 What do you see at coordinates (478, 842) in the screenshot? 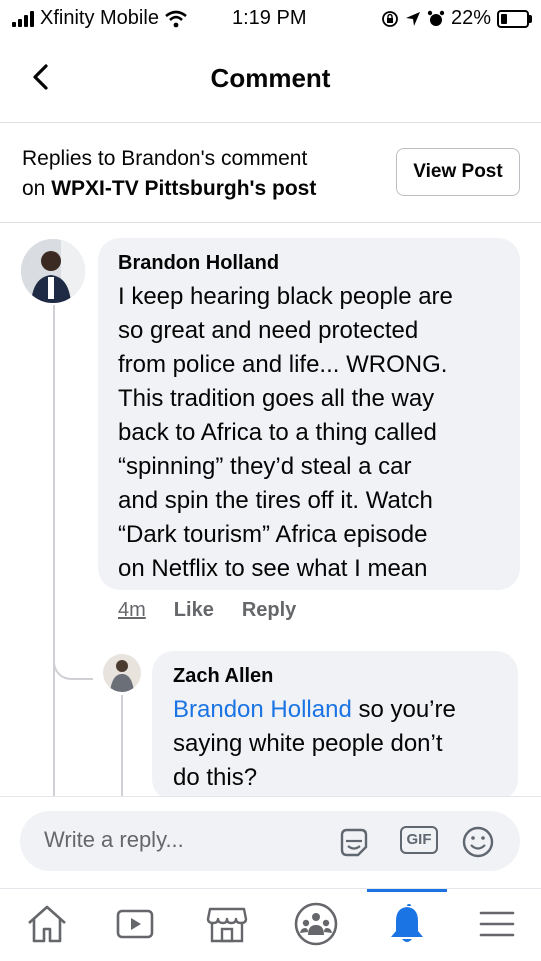
I see `emoji-icon` at bounding box center [478, 842].